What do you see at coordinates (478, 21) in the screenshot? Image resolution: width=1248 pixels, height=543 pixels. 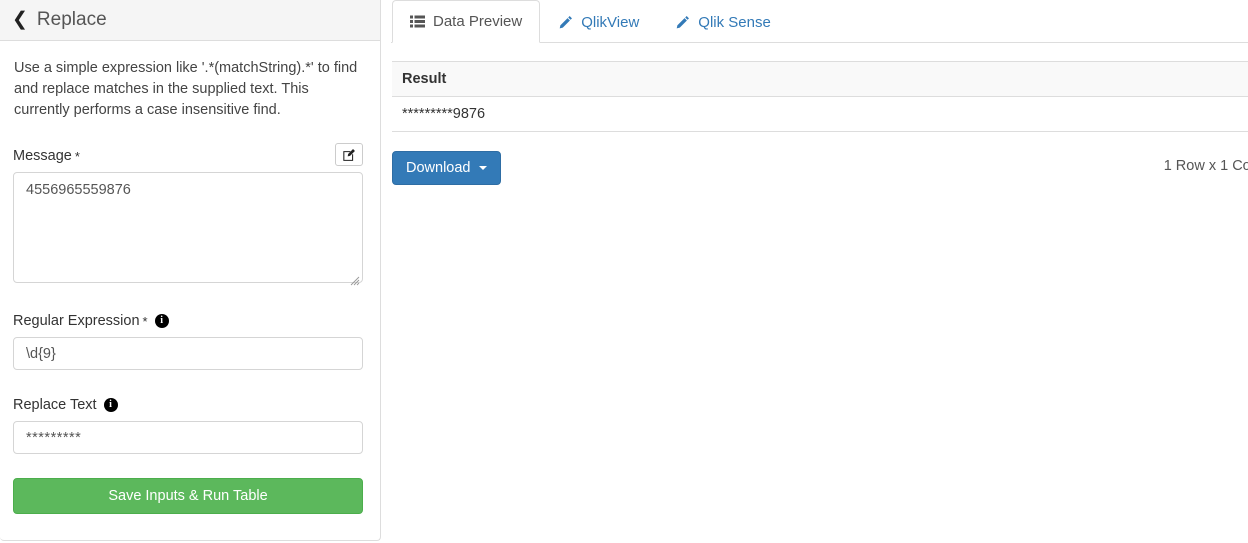 I see `tab-label: Data Preview` at bounding box center [478, 21].